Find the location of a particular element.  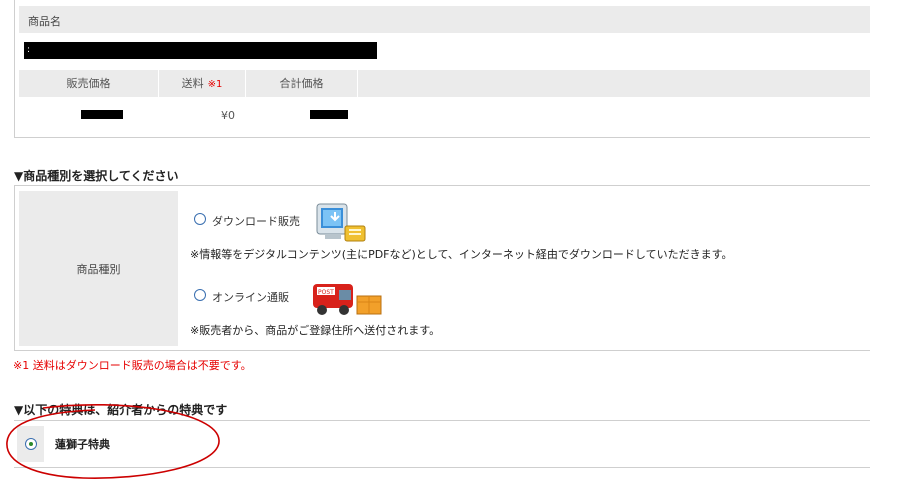

sale-price-header: 販売価格 is located at coordinates (89, 83).